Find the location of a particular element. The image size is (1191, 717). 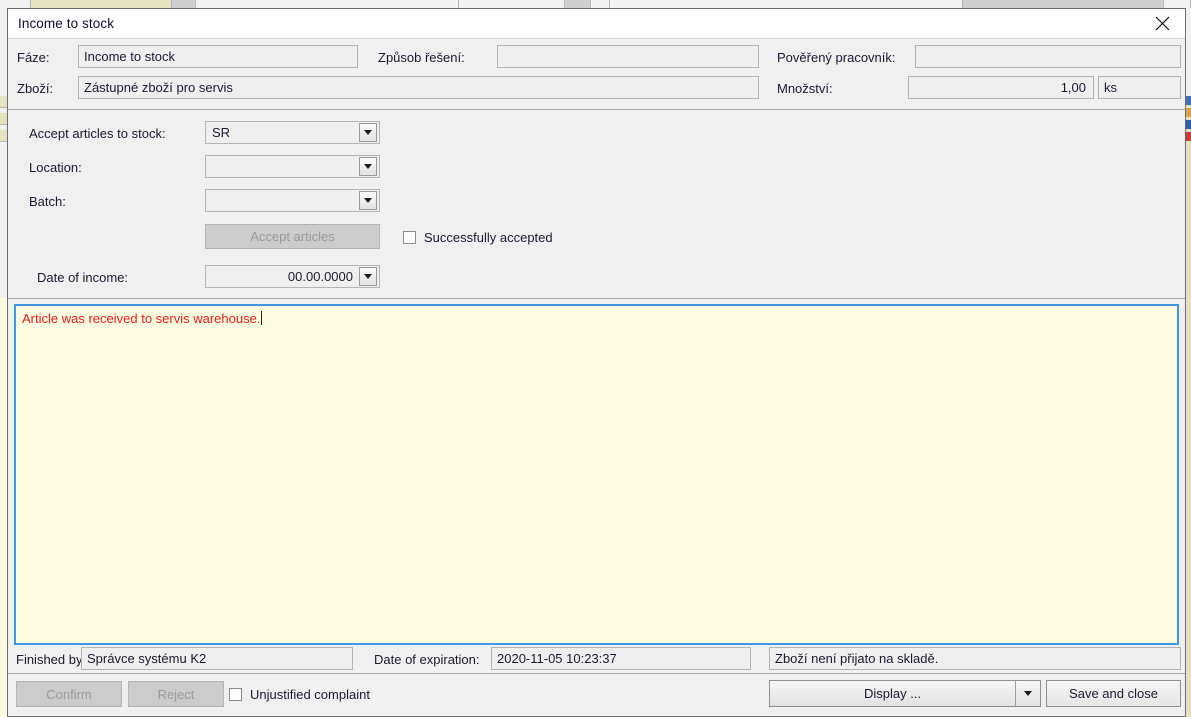

phase-field: Income to stock is located at coordinates (218, 56).